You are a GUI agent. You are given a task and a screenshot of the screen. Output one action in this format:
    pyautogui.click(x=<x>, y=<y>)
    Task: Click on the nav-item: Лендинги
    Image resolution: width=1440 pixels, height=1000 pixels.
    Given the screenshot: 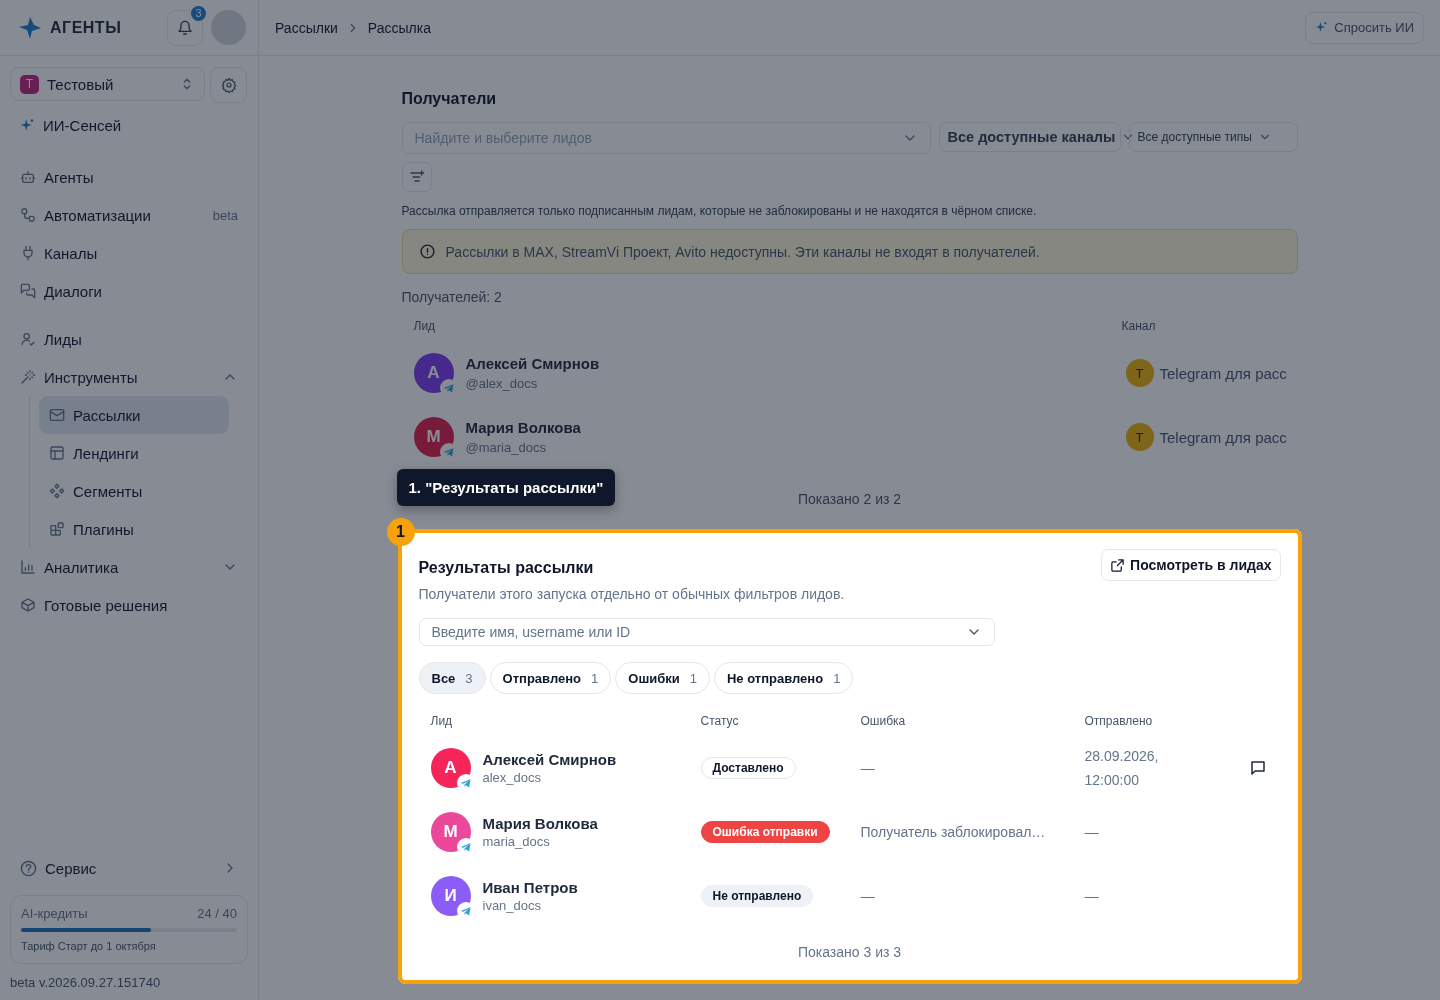 What is the action you would take?
    pyautogui.click(x=134, y=453)
    